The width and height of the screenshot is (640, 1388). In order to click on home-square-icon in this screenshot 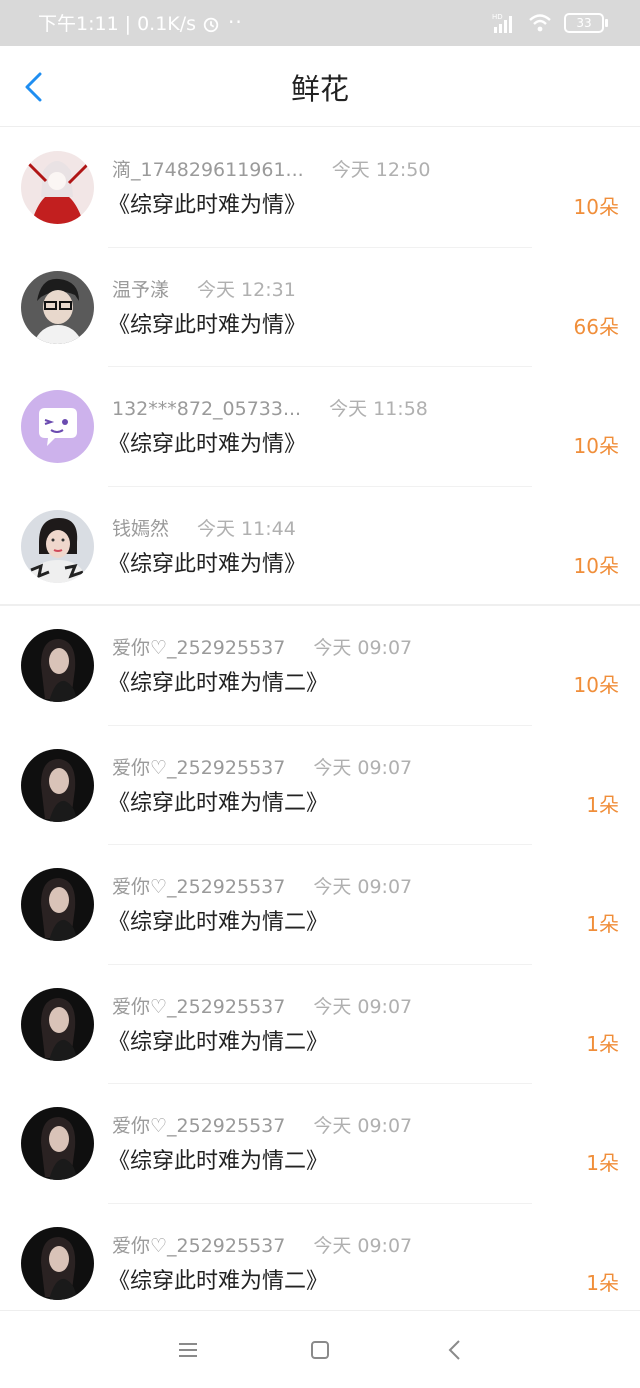, I will do `click(320, 1350)`.